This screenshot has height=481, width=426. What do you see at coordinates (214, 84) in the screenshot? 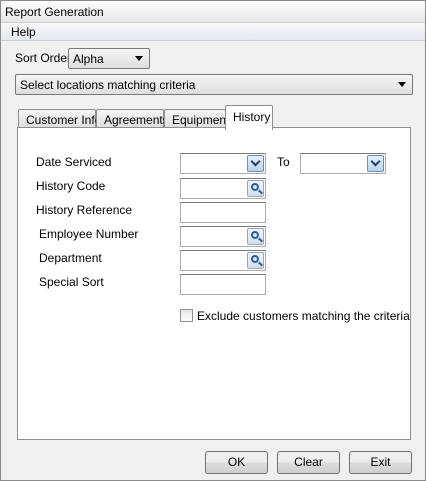
I see `location-criteria-select: Select locations matching criteria` at bounding box center [214, 84].